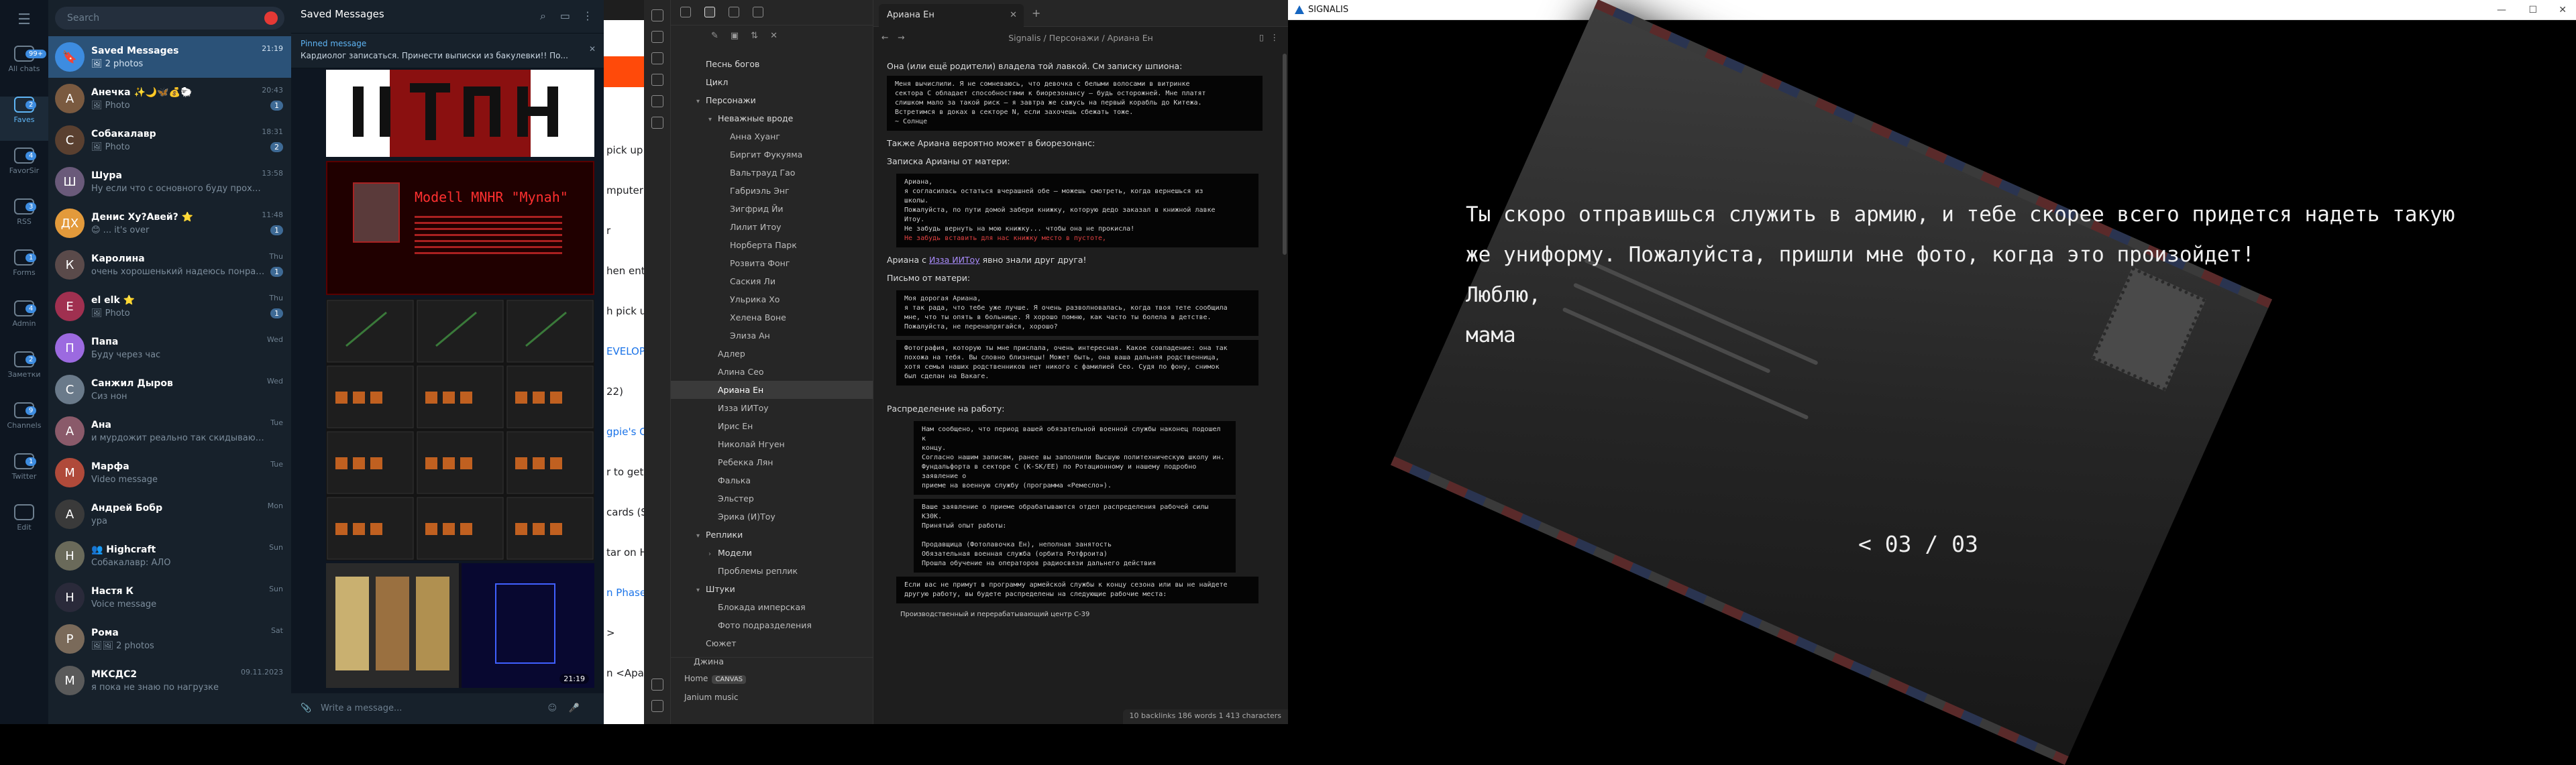  I want to click on tree-file: Анна Хуанг, so click(772, 136).